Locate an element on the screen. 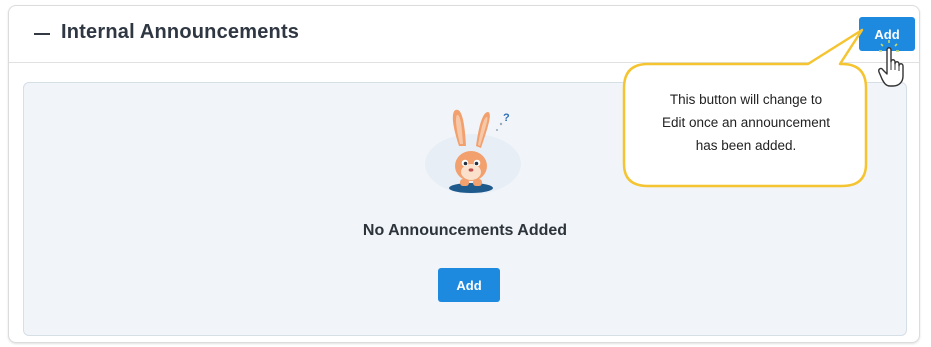 The image size is (931, 347). callout-line-1: This button will change to is located at coordinates (746, 99).